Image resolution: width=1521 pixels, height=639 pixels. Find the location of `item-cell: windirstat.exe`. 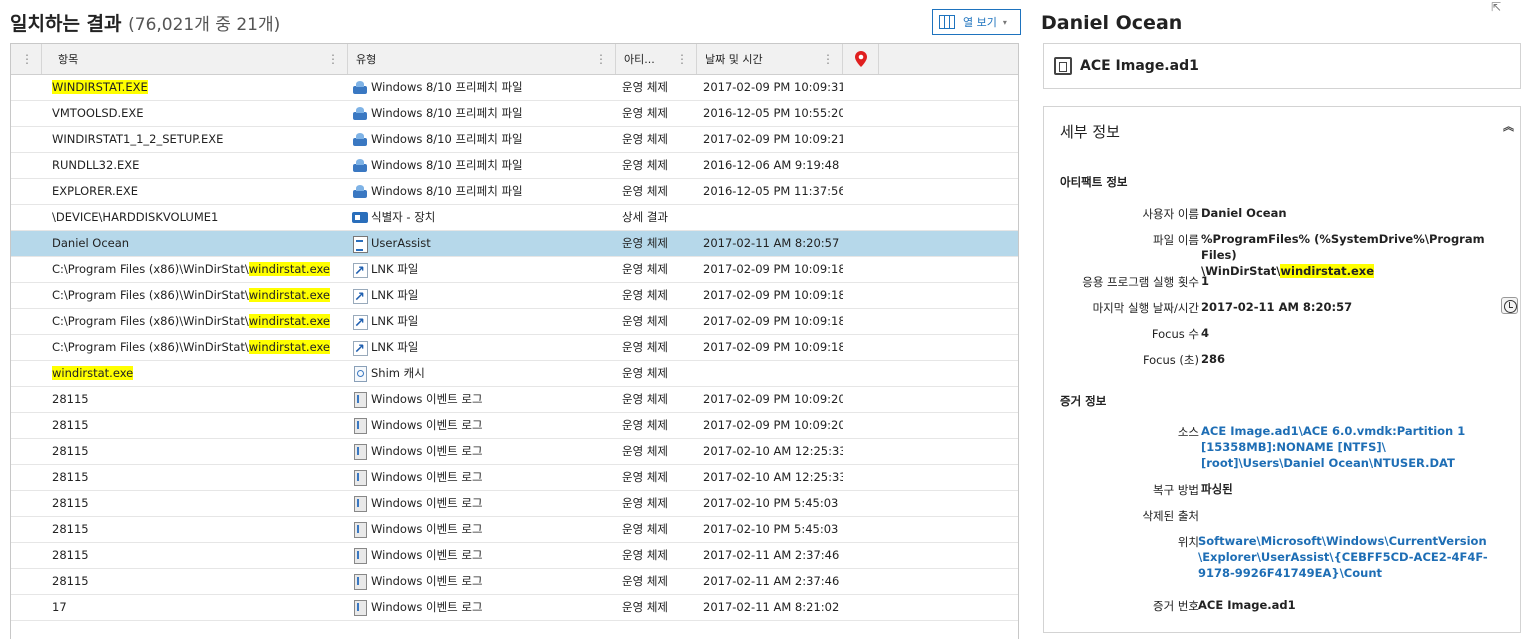

item-cell: windirstat.exe is located at coordinates (199, 373).